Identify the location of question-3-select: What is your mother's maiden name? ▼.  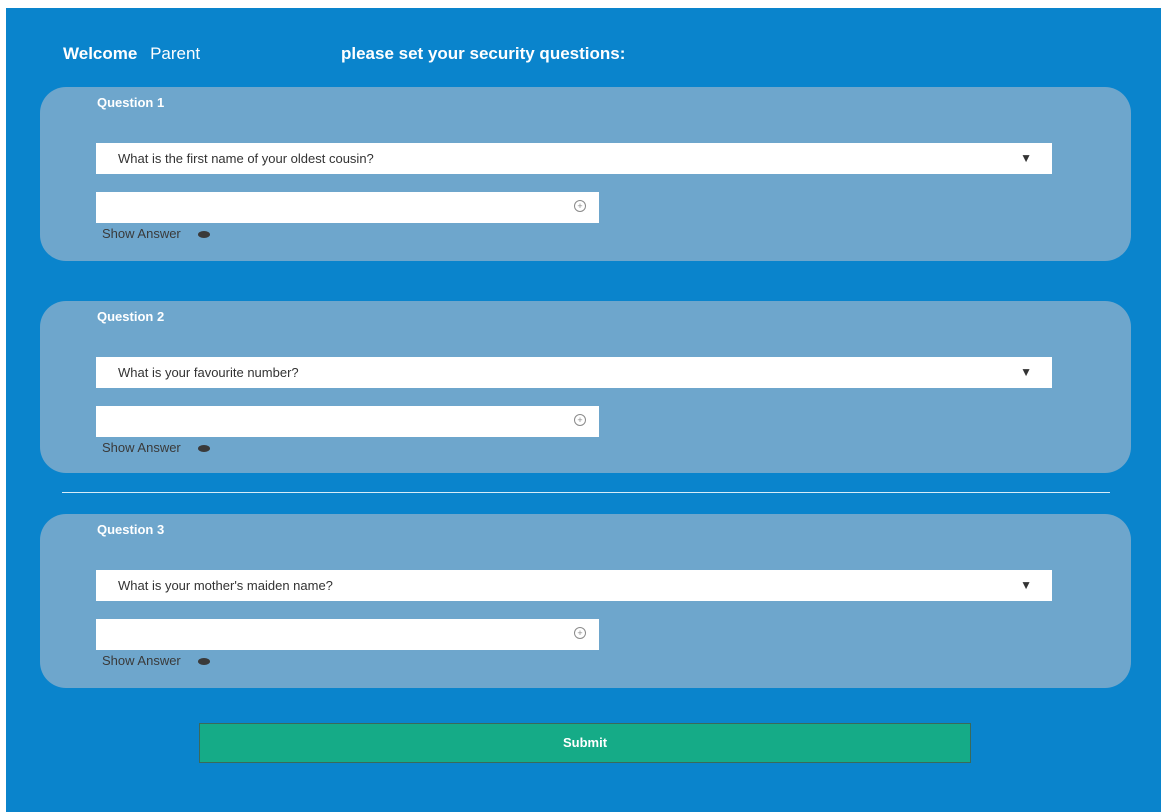
(574, 585).